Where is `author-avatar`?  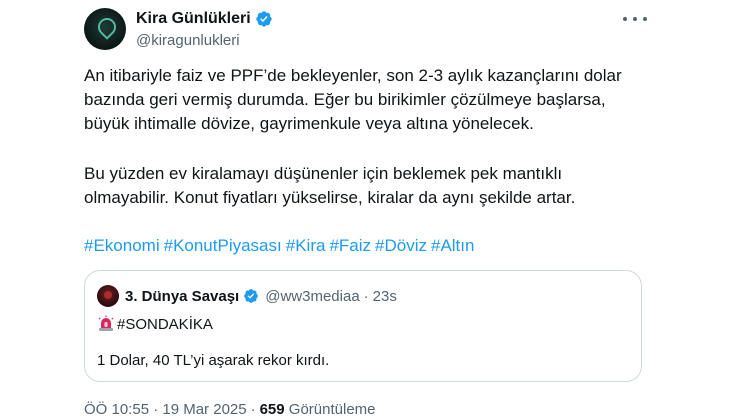 author-avatar is located at coordinates (105, 29).